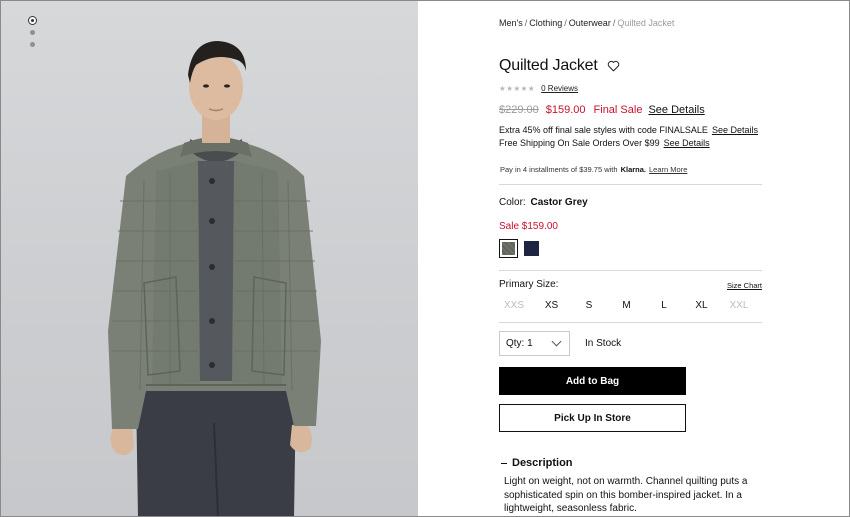  I want to click on rating-row: ★★★★★ 0 Reviews, so click(538, 88).